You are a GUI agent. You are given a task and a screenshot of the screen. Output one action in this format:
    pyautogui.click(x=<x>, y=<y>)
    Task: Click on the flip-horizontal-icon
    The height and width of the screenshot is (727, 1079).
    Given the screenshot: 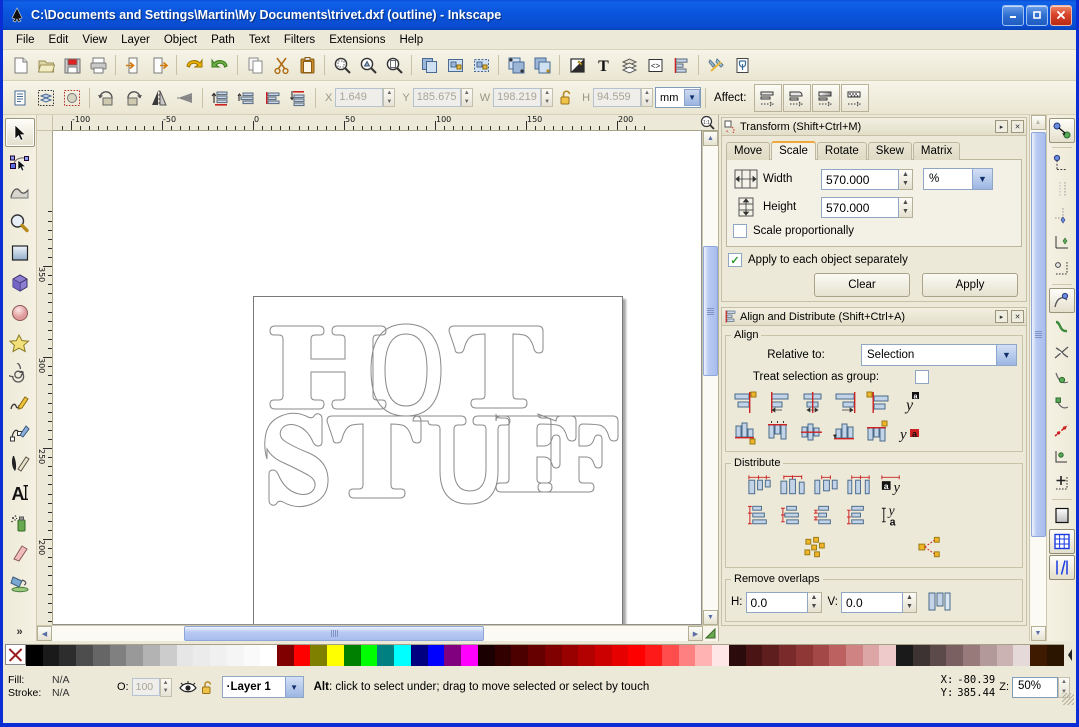 What is the action you would take?
    pyautogui.click(x=159, y=98)
    